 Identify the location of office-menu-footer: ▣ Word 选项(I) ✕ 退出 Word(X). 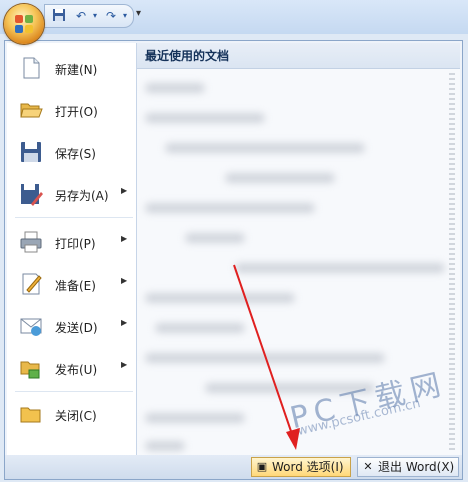
(233, 467).